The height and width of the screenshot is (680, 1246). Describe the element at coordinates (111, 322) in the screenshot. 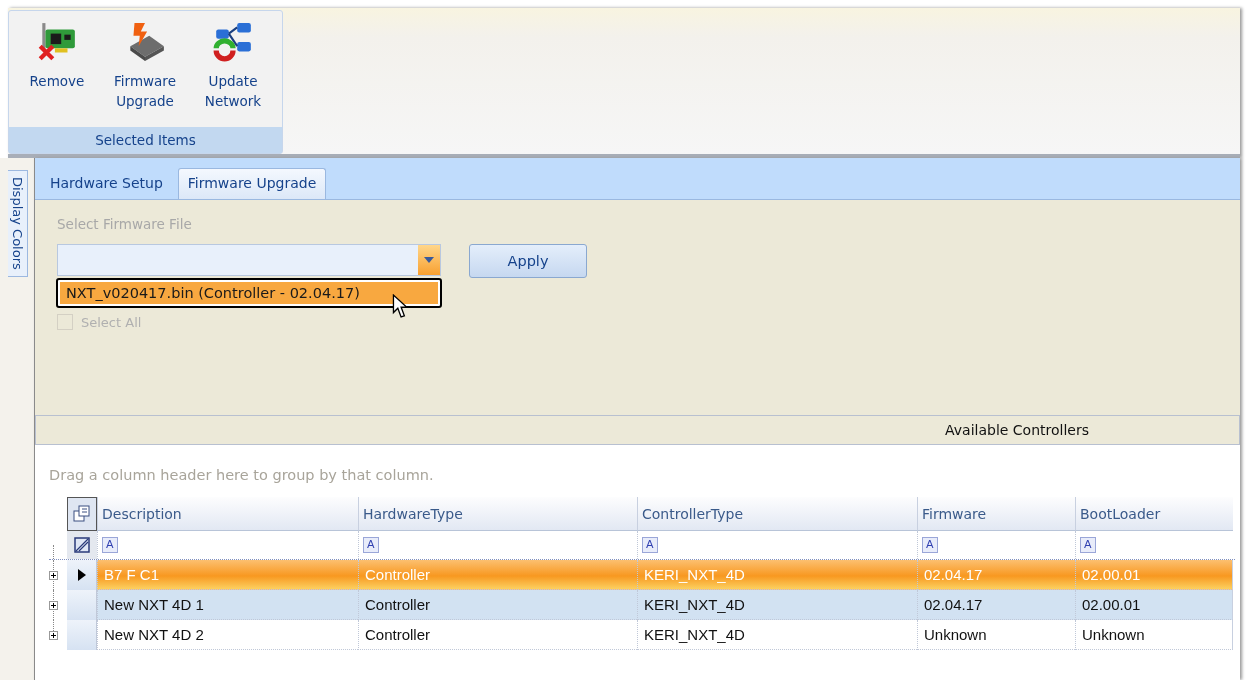

I see `checkbox-label: Select All` at that location.